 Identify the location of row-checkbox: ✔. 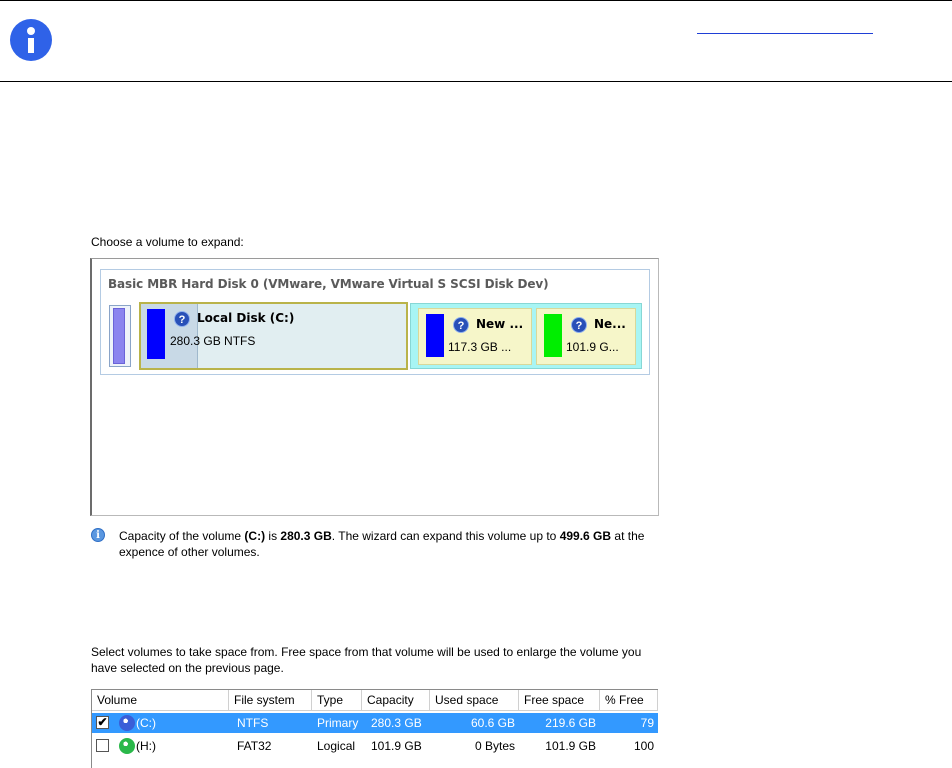
(102, 722).